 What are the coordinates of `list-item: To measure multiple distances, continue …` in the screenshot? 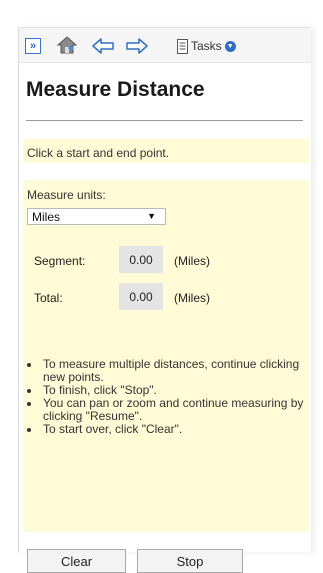 It's located at (175, 371).